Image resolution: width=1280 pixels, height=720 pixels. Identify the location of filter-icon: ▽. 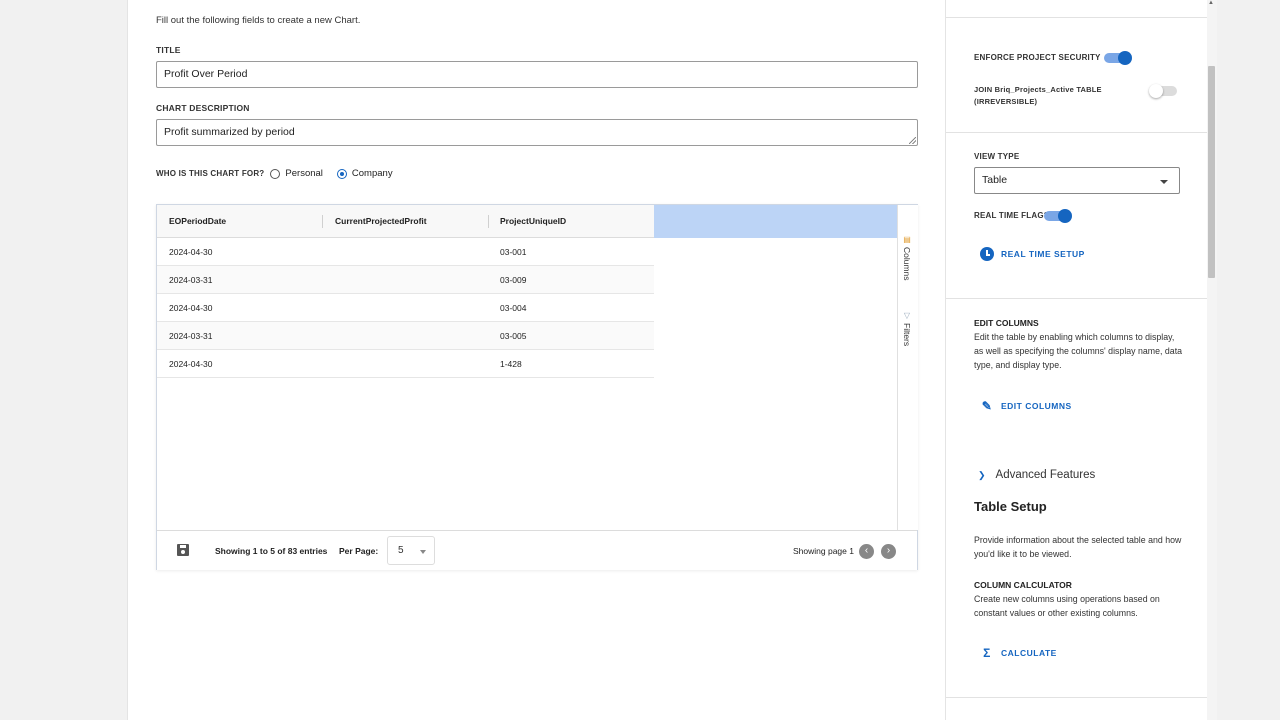
(907, 315).